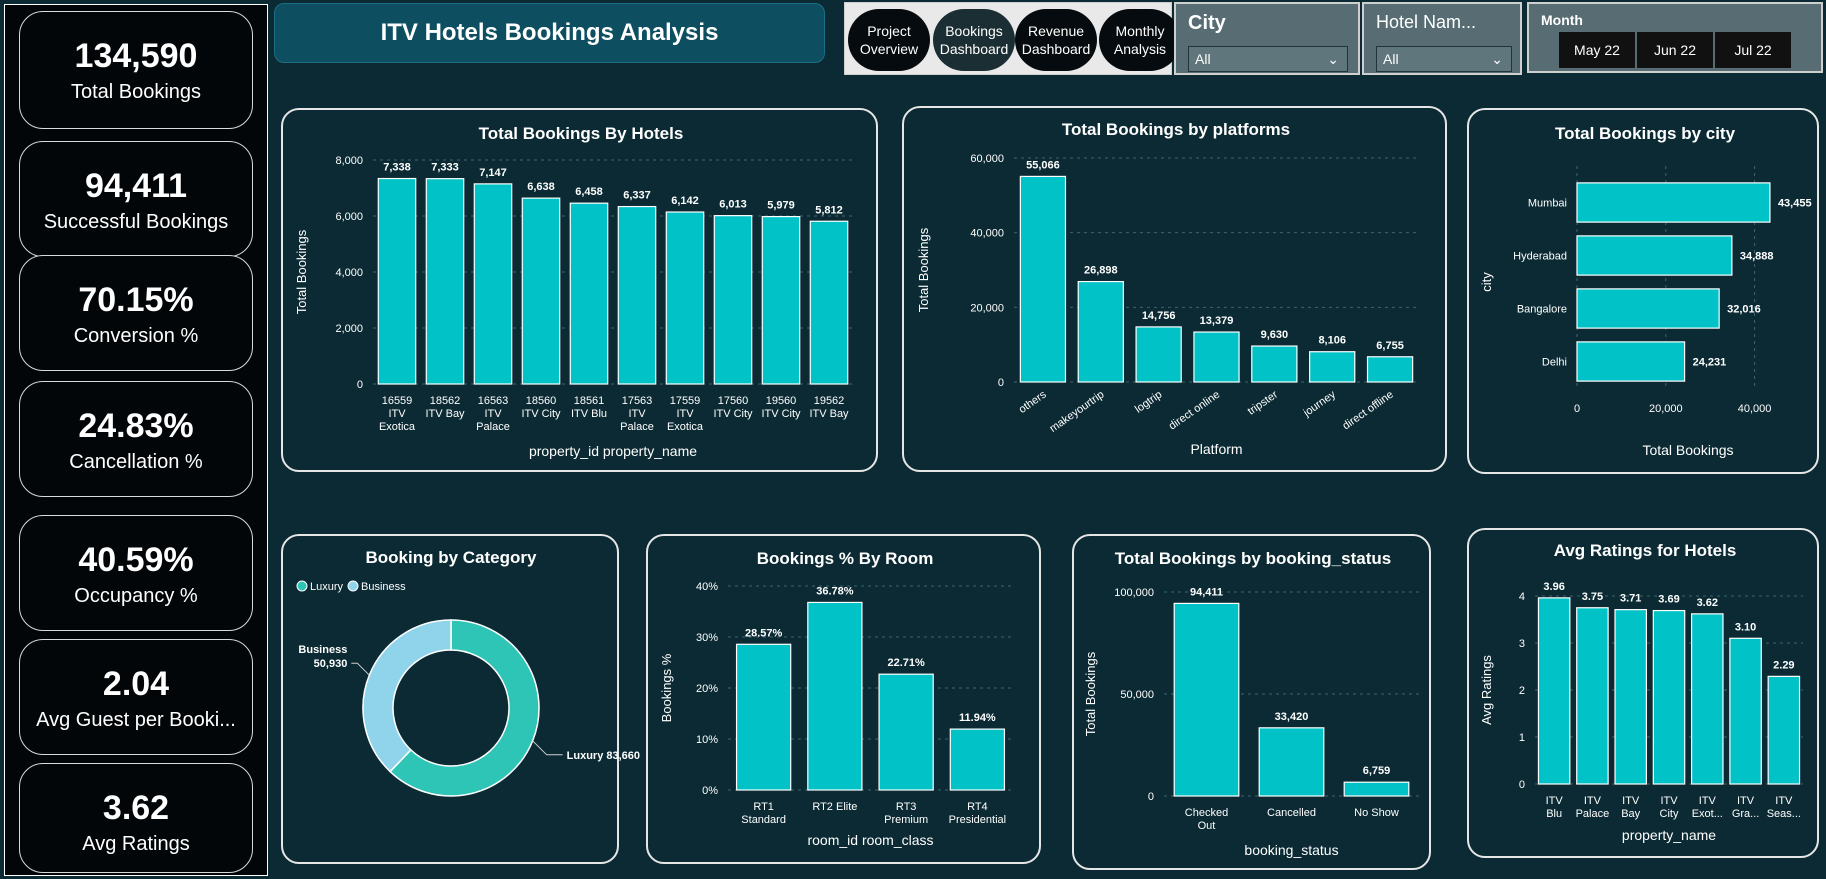  Describe the element at coordinates (889, 49) in the screenshot. I see `nav-label: Overview` at that location.